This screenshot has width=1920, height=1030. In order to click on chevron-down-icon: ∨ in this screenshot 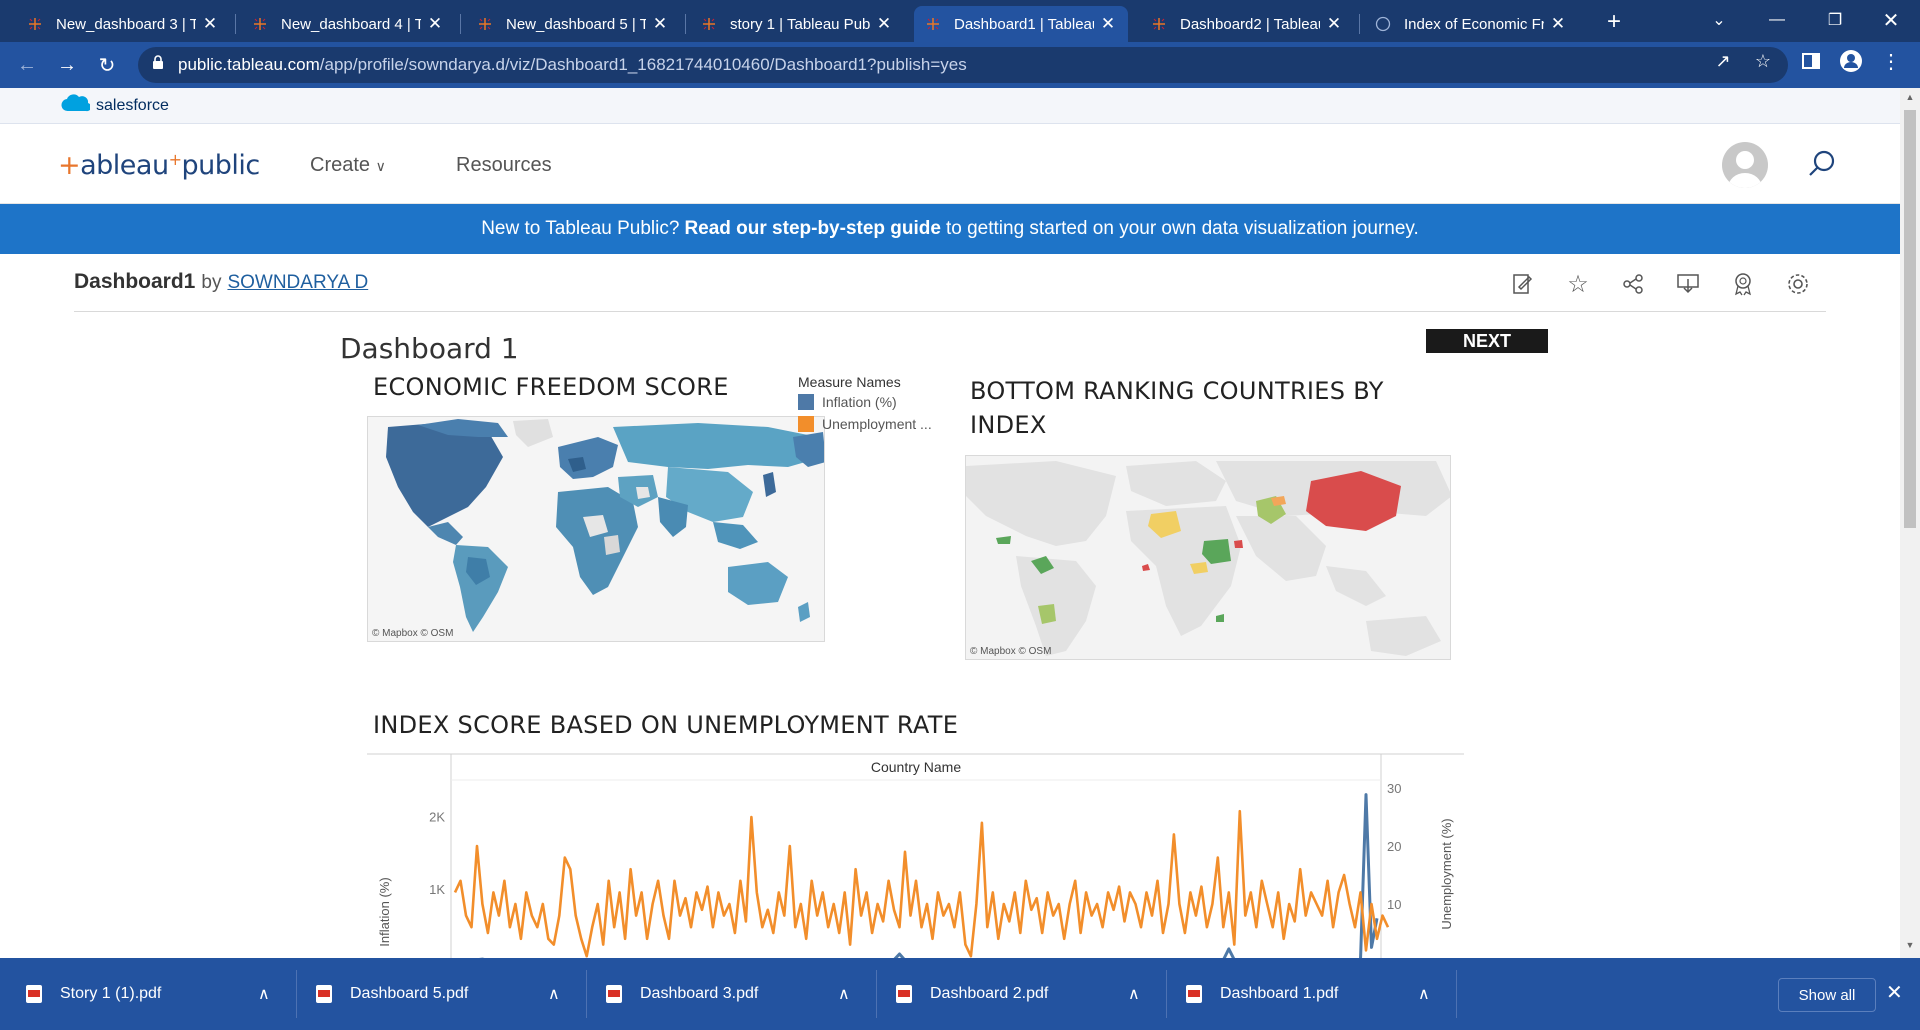, I will do `click(380, 166)`.